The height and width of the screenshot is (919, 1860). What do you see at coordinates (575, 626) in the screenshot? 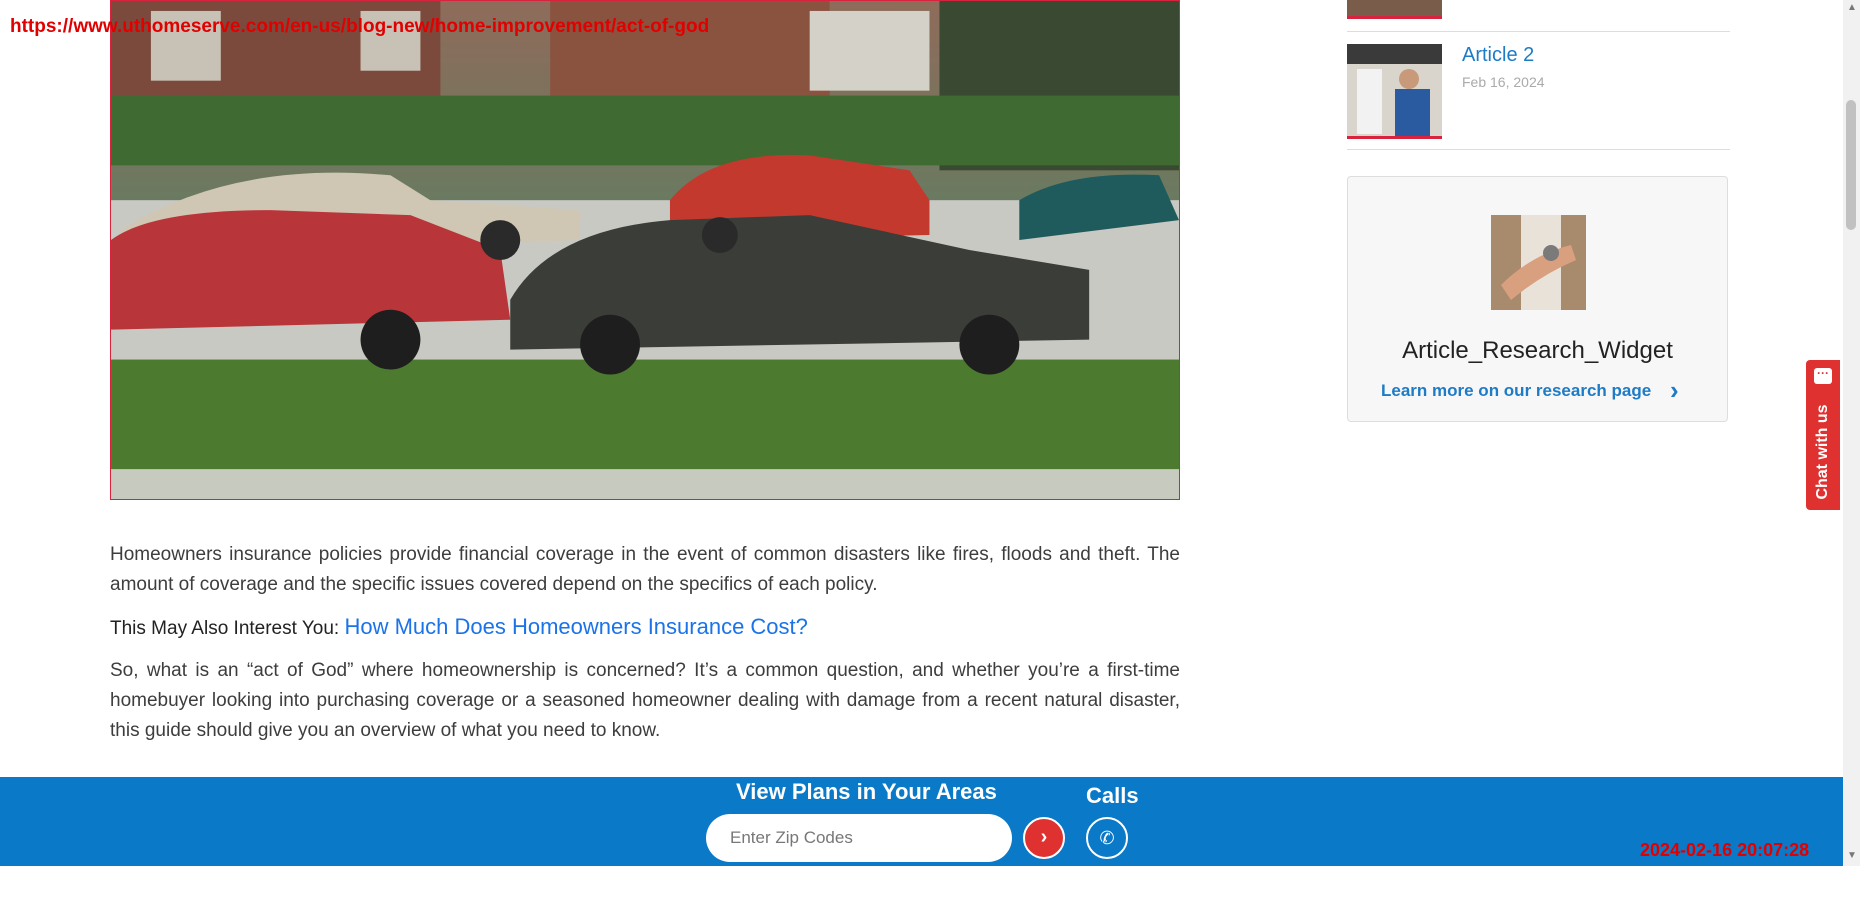
I see `also-interest-link: How Much Does Homeowners Insurance Cost?` at bounding box center [575, 626].